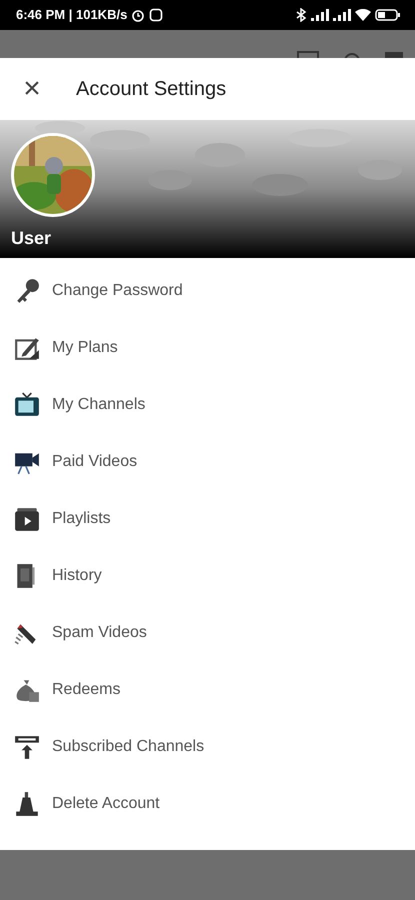 The width and height of the screenshot is (415, 900). Describe the element at coordinates (27, 747) in the screenshot. I see `upload-icon` at that location.